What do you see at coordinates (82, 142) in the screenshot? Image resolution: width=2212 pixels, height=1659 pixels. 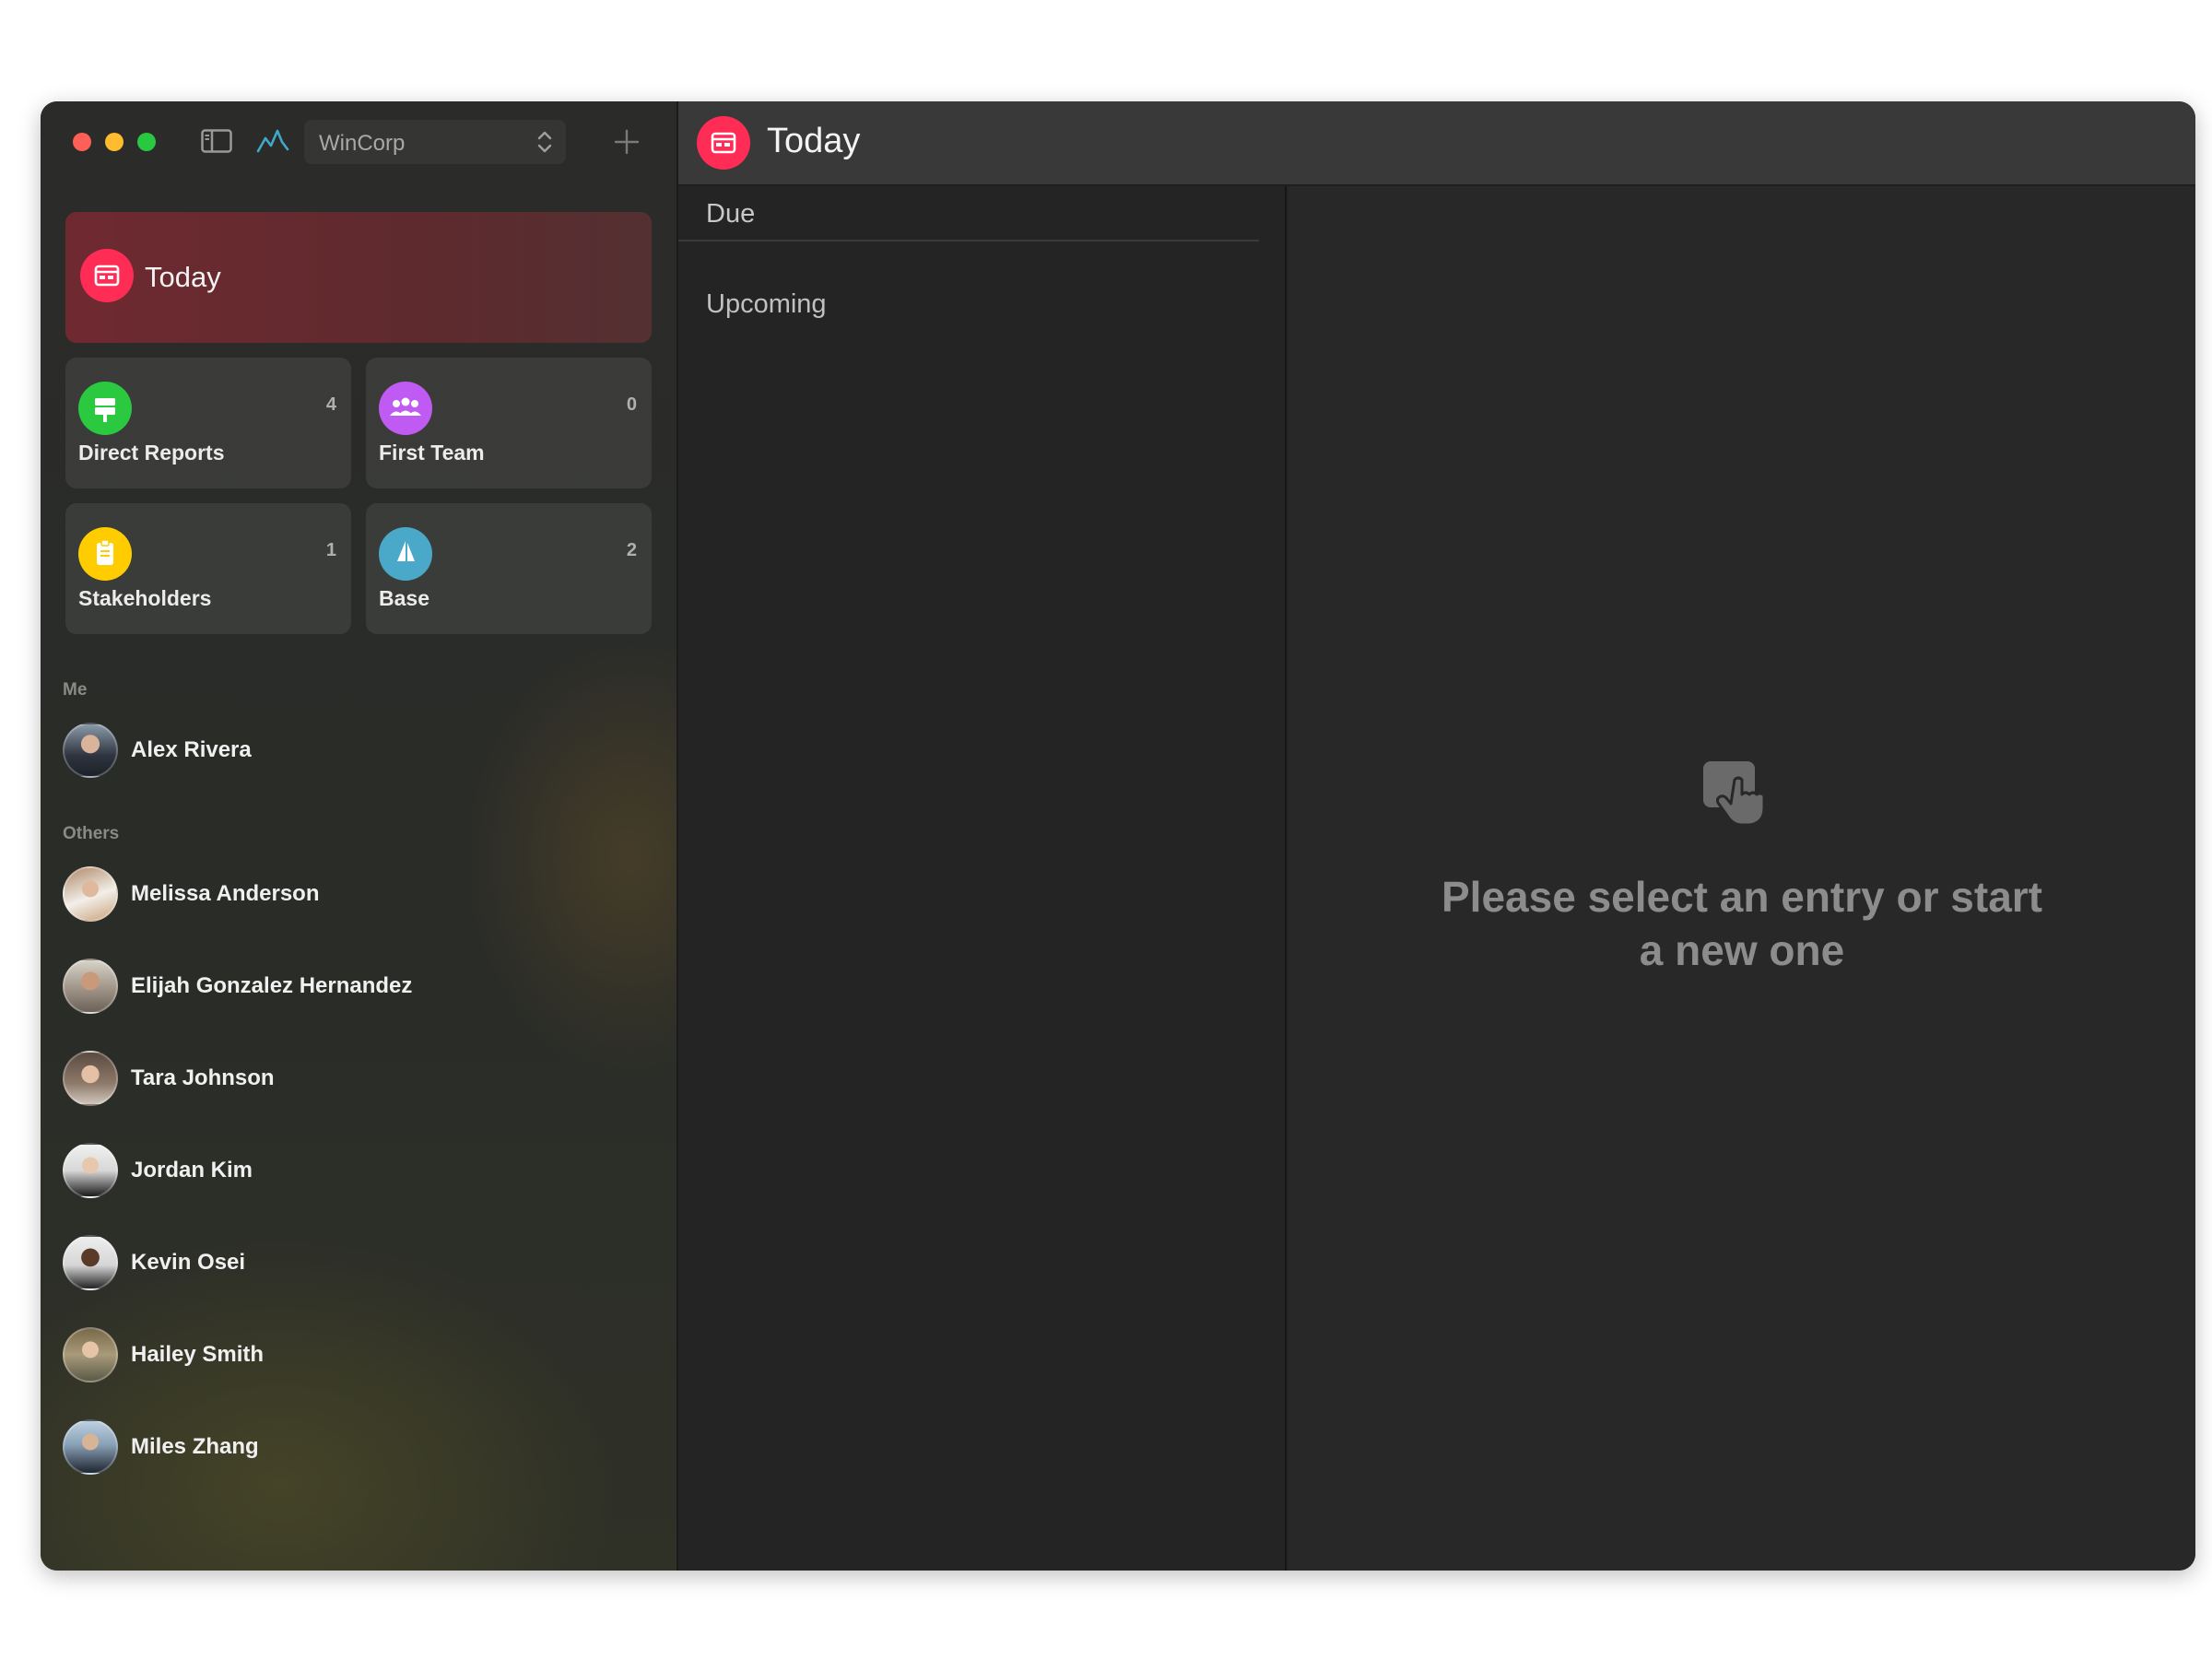 I see `close-window-button` at bounding box center [82, 142].